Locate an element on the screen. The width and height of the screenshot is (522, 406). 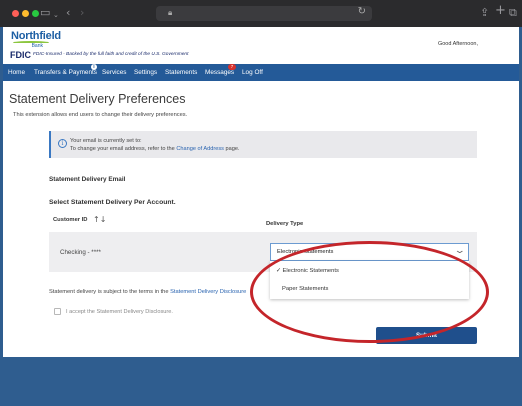
info-badge: i is located at coordinates (94, 67).